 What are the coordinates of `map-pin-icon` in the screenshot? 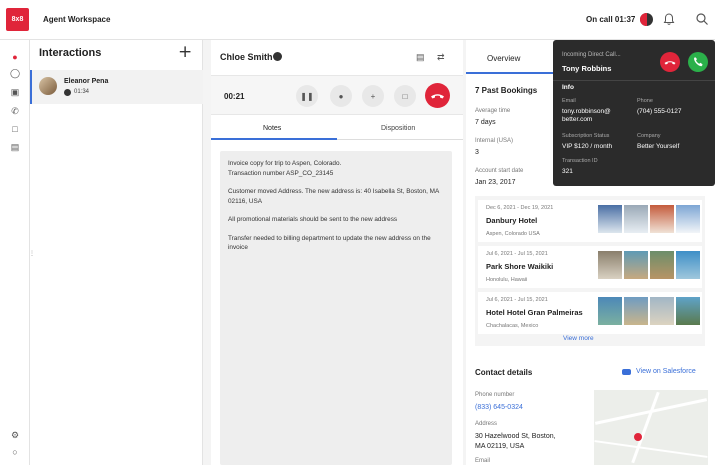 It's located at (638, 437).